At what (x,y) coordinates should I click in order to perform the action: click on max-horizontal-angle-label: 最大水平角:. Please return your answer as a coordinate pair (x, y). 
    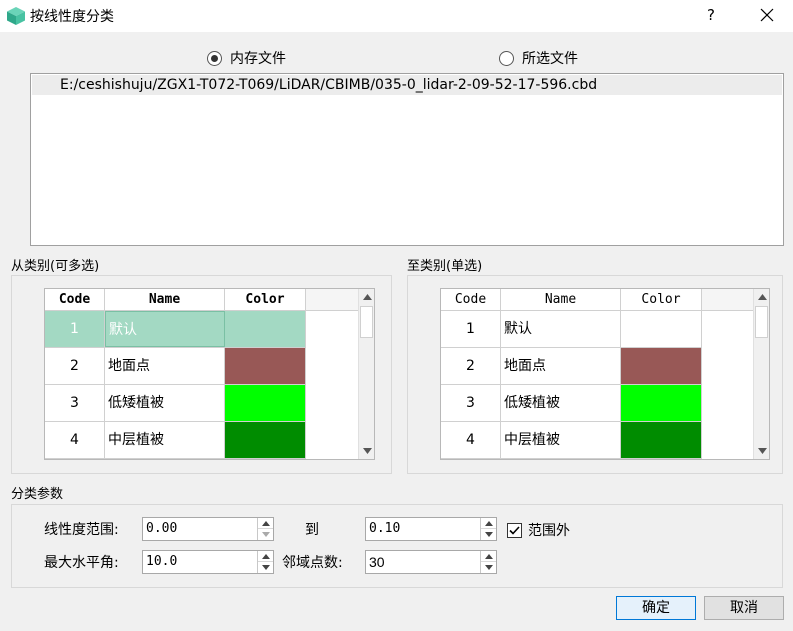
    Looking at the image, I should click on (81, 563).